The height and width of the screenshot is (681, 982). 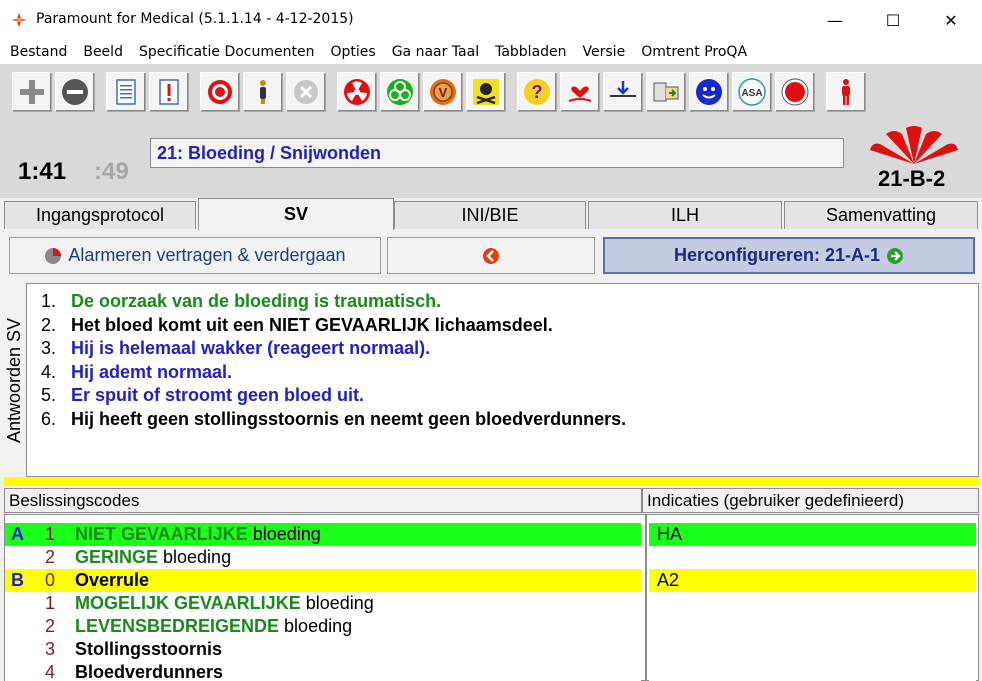 I want to click on poison-button, so click(x=486, y=92).